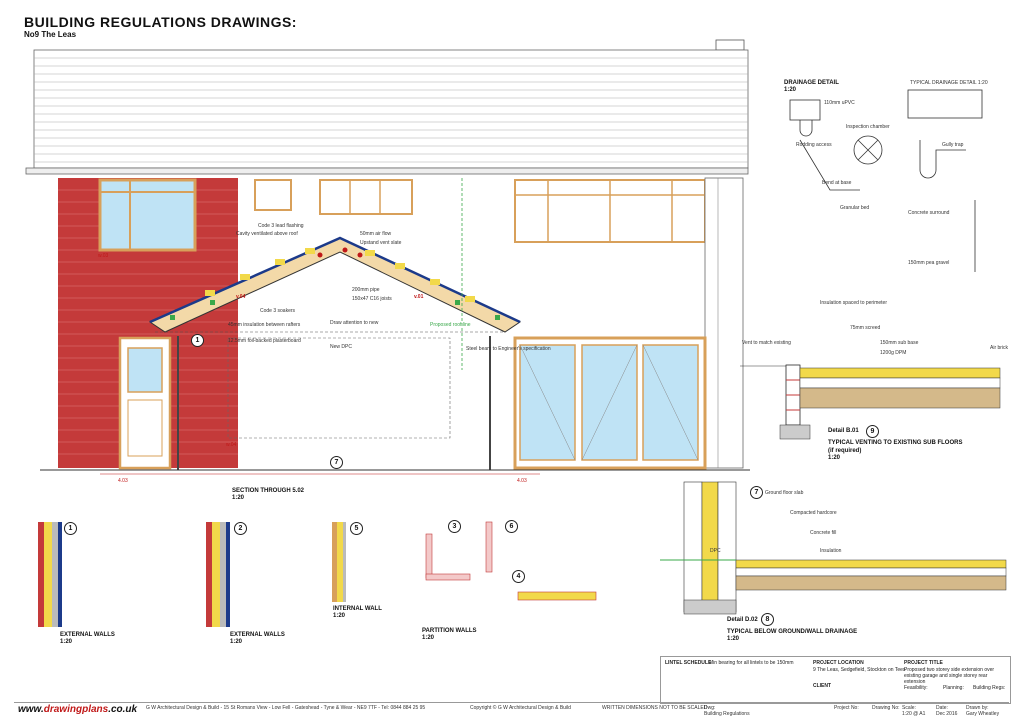 This screenshot has width=1023, height=723. Describe the element at coordinates (257, 635) in the screenshot. I see `wall-title-2: EXTERNAL WALLS` at that location.